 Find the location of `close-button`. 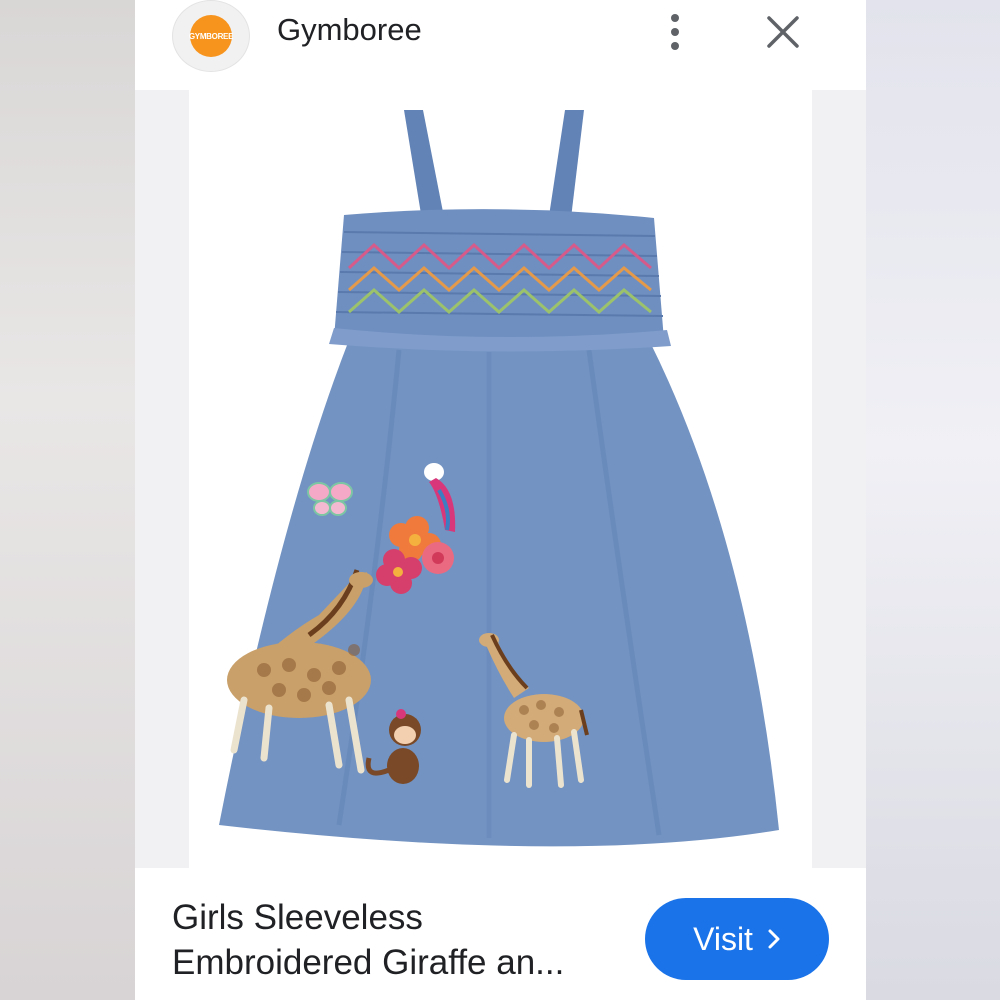

close-button is located at coordinates (783, 32).